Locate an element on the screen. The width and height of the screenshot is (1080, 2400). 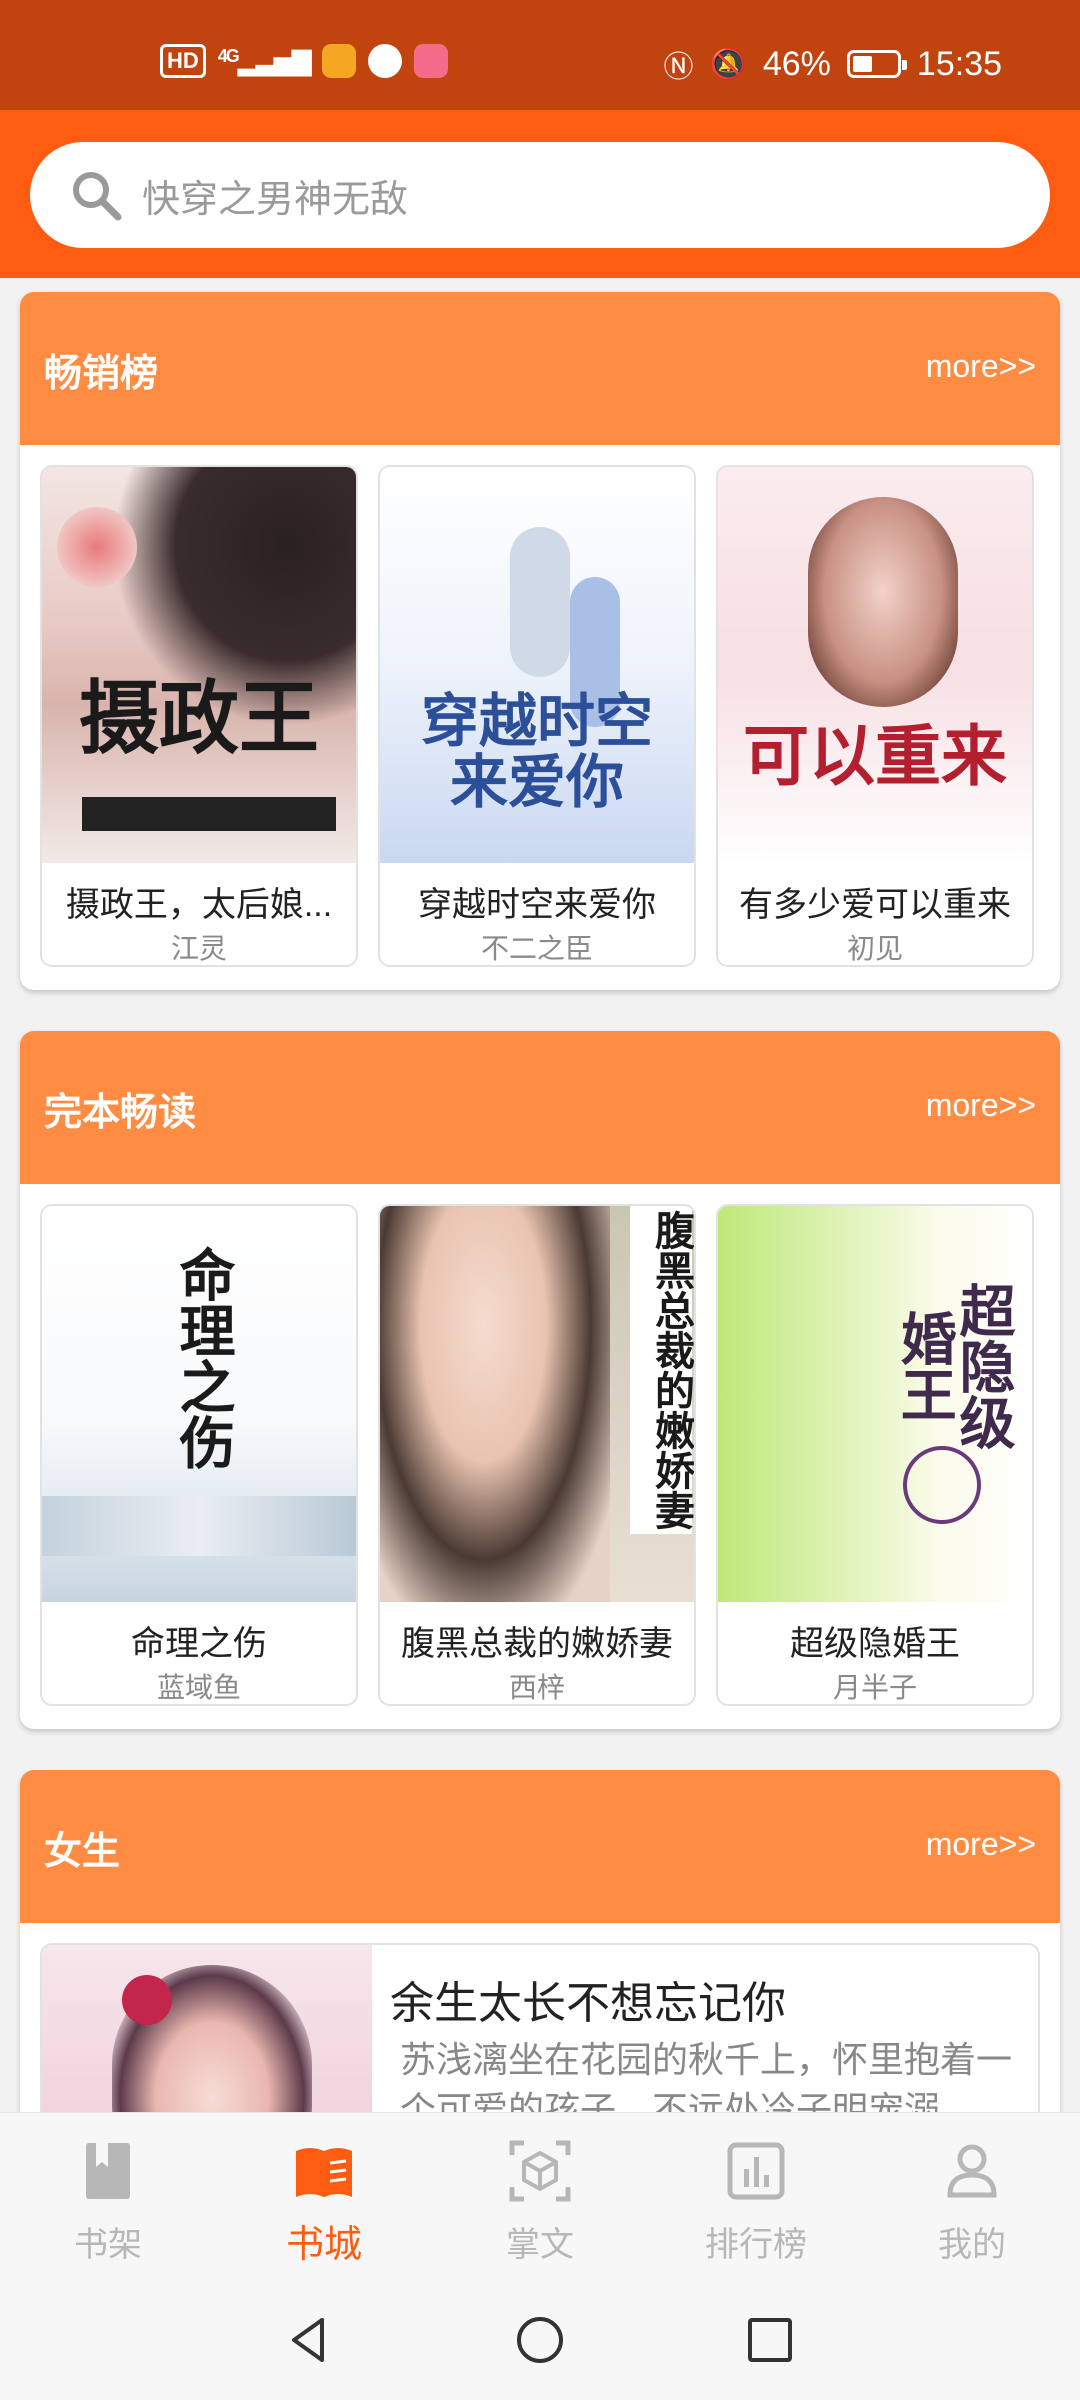
home-icon is located at coordinates (540, 2340).